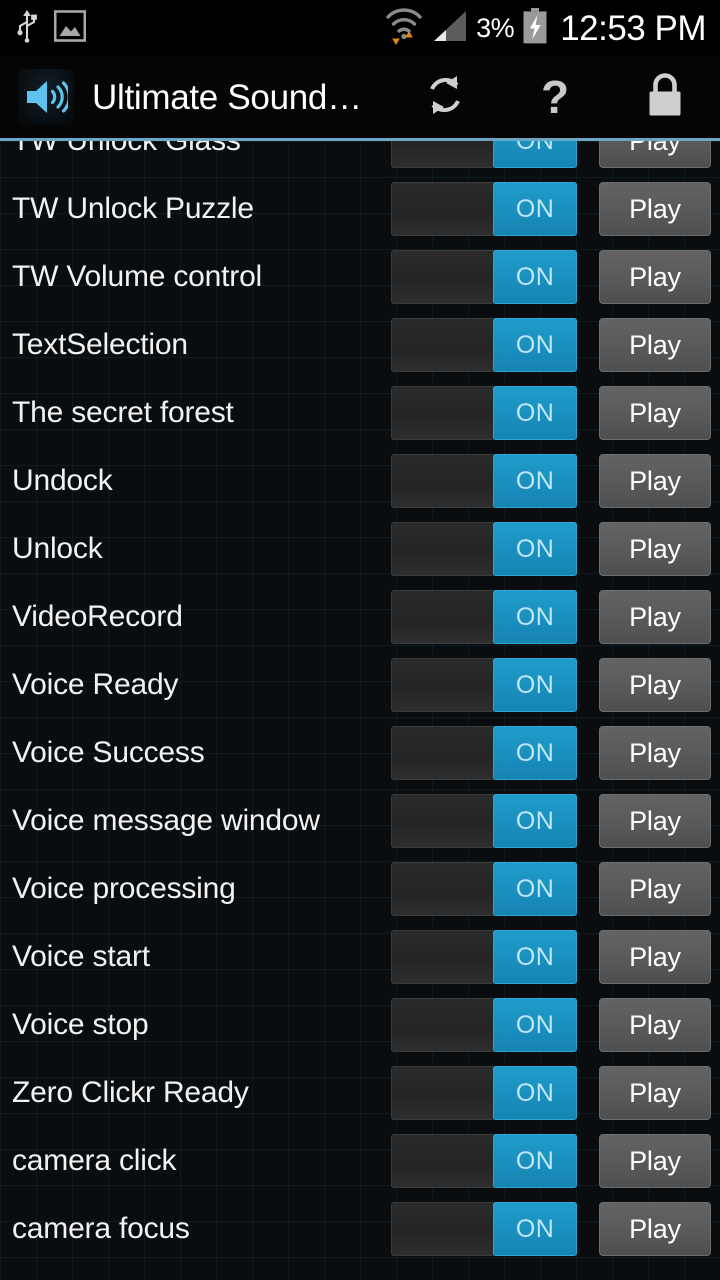 The width and height of the screenshot is (720, 1280). Describe the element at coordinates (360, 345) in the screenshot. I see `table-row: TextSelection ON Play` at that location.